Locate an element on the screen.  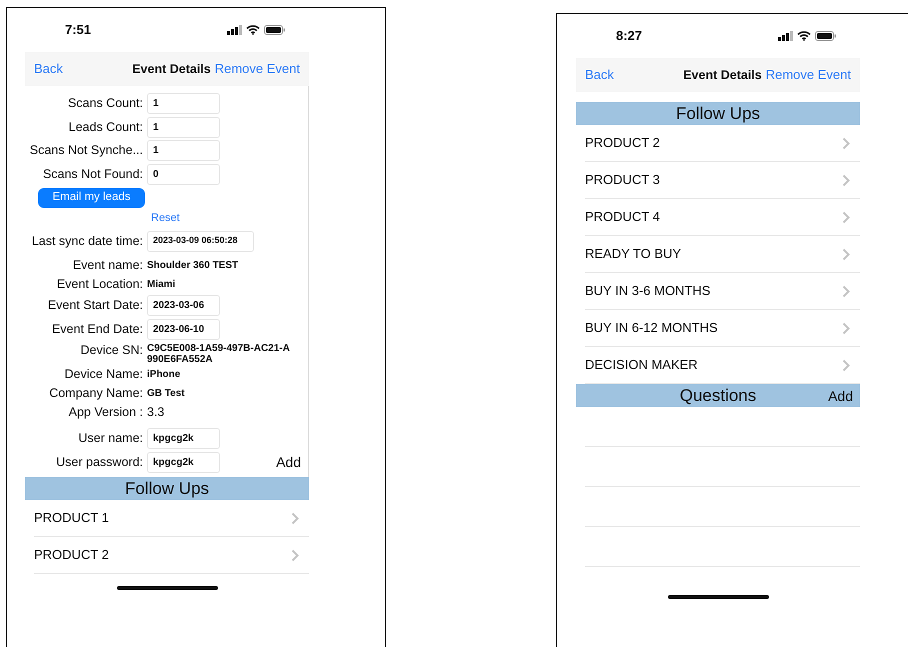
field-label: Last sync date time: is located at coordinates (86, 241).